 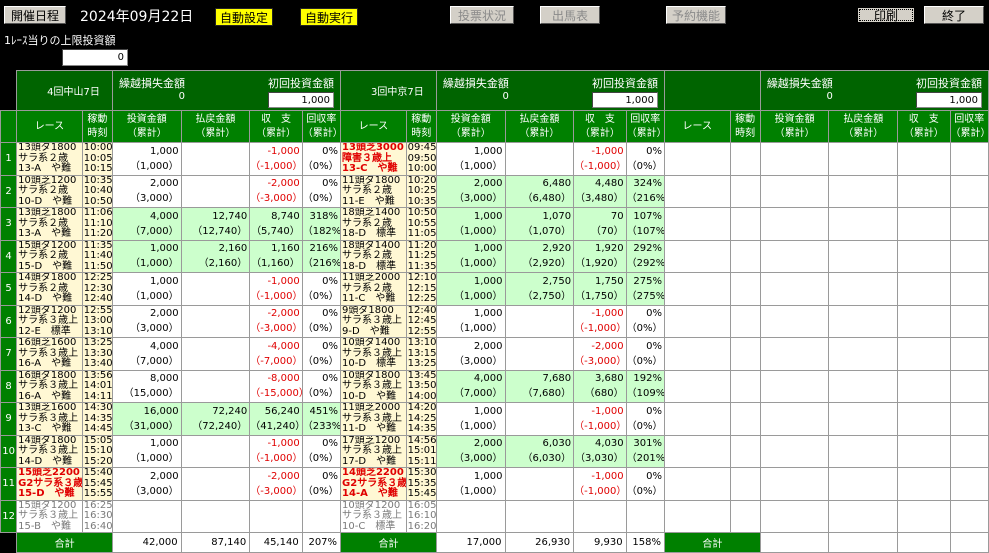 I want to click on cell-line: 56,240, so click(x=282, y=411).